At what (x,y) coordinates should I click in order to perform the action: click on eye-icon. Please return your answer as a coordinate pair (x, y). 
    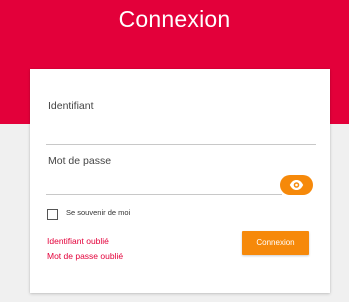
    Looking at the image, I should click on (296, 185).